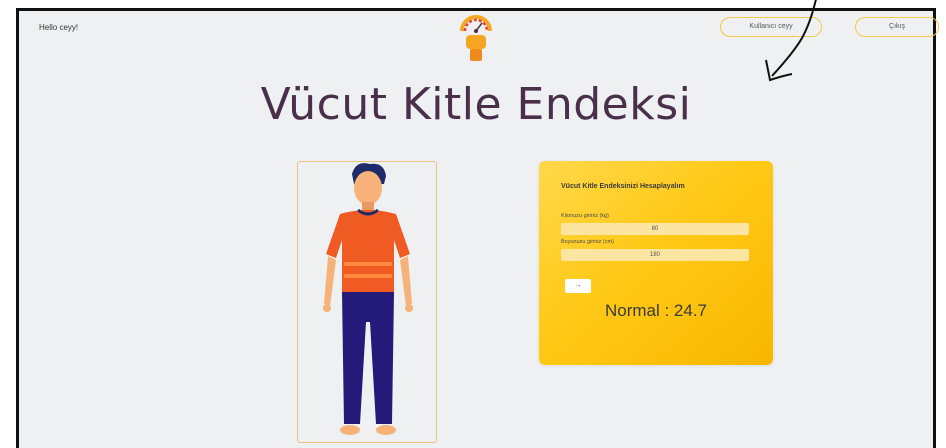 This screenshot has width=946, height=448. Describe the element at coordinates (655, 229) in the screenshot. I see `weight-input: 80` at that location.